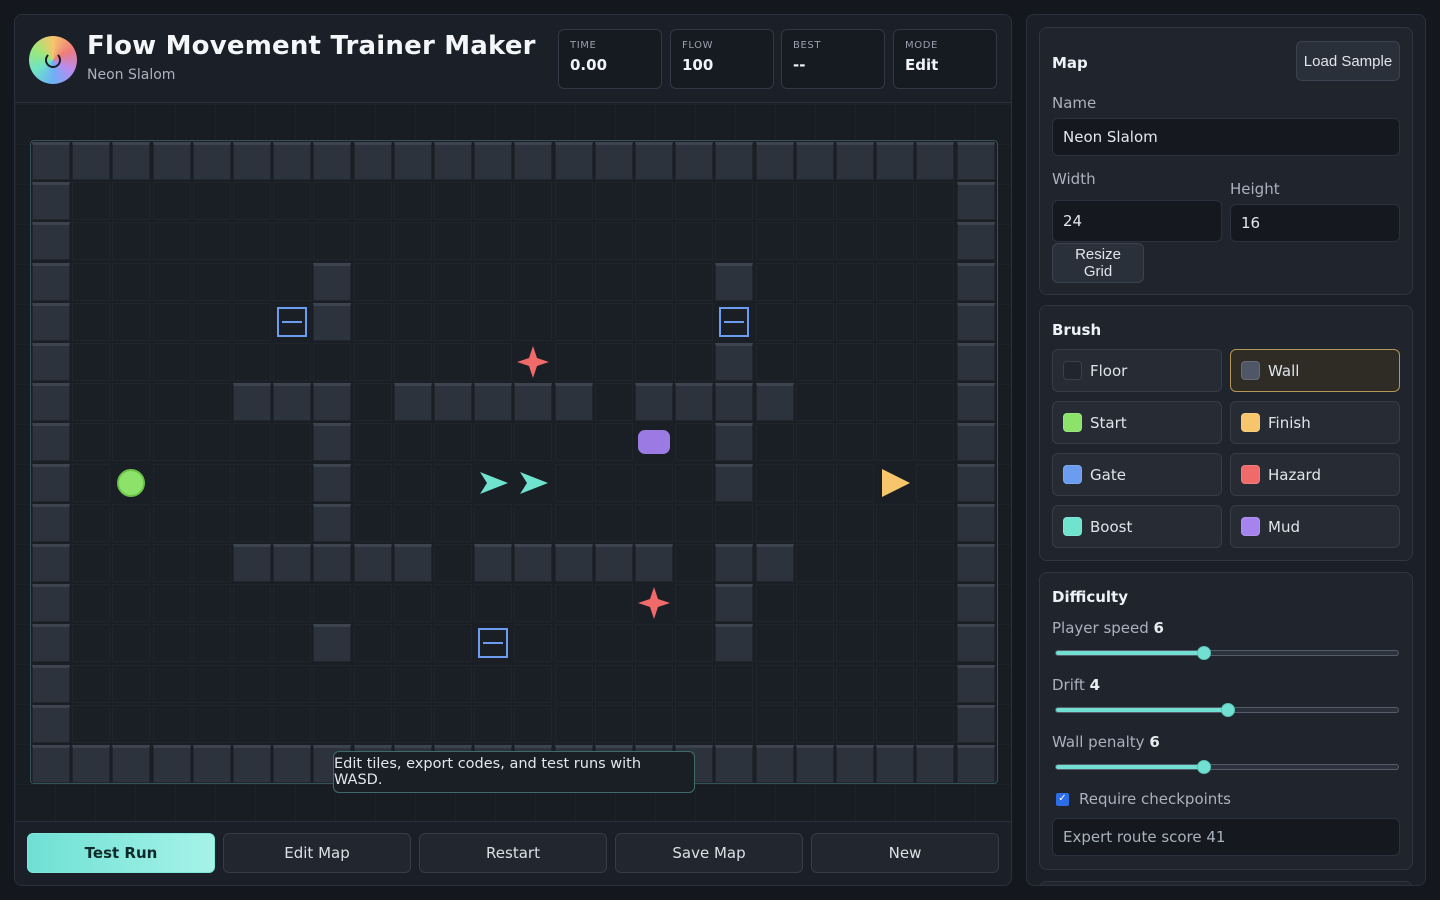  What do you see at coordinates (1315, 223) in the screenshot?
I see `height-input: 16` at bounding box center [1315, 223].